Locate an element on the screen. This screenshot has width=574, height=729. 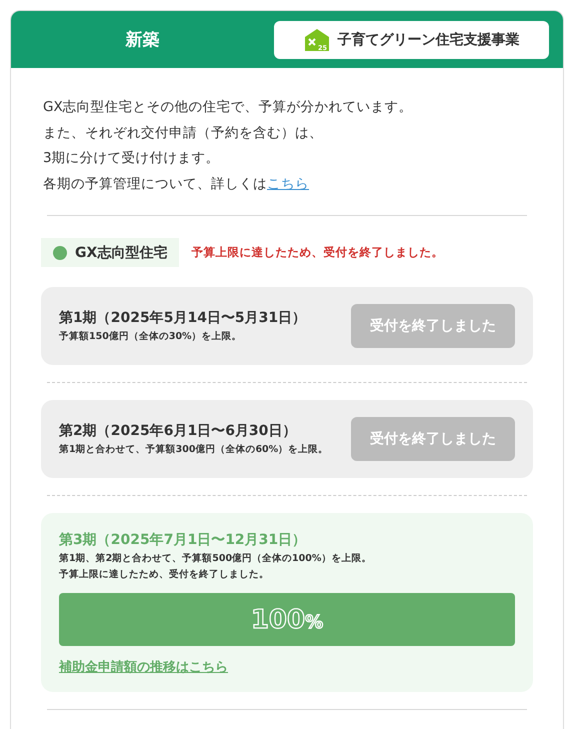
period-note: 予算額150億円（全体の30%）を上限。 is located at coordinates (151, 336).